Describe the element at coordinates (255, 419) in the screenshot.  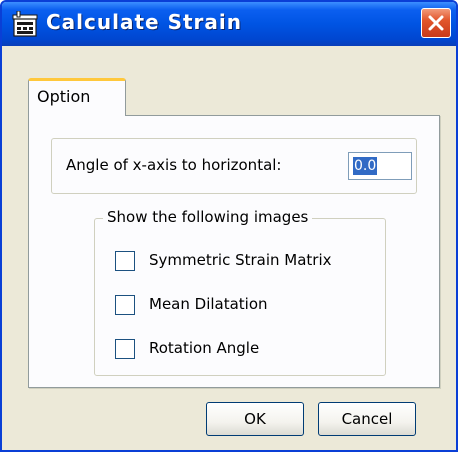
I see `ok-button: OK` at that location.